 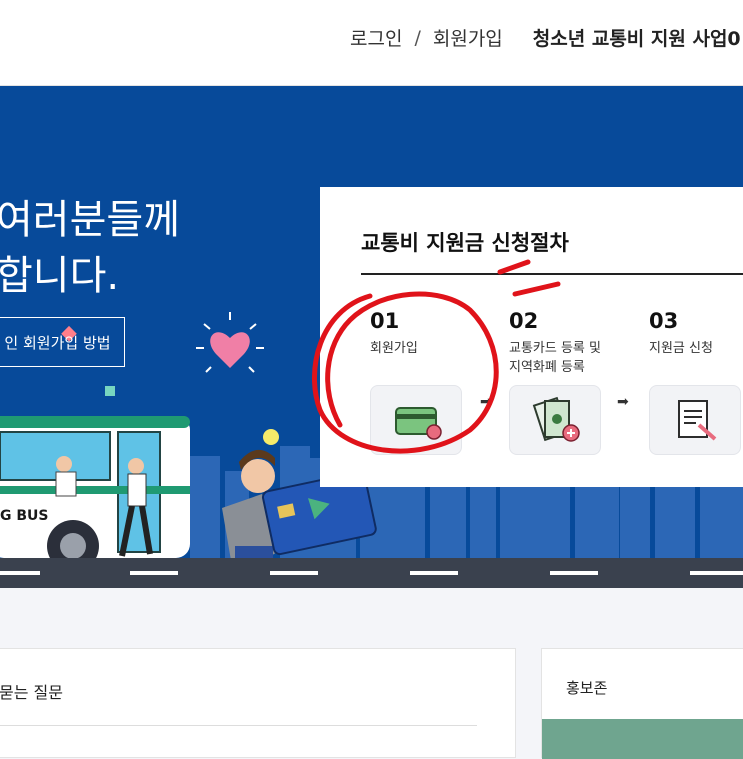 I want to click on faq-title: 묻는 질문, so click(x=31, y=691).